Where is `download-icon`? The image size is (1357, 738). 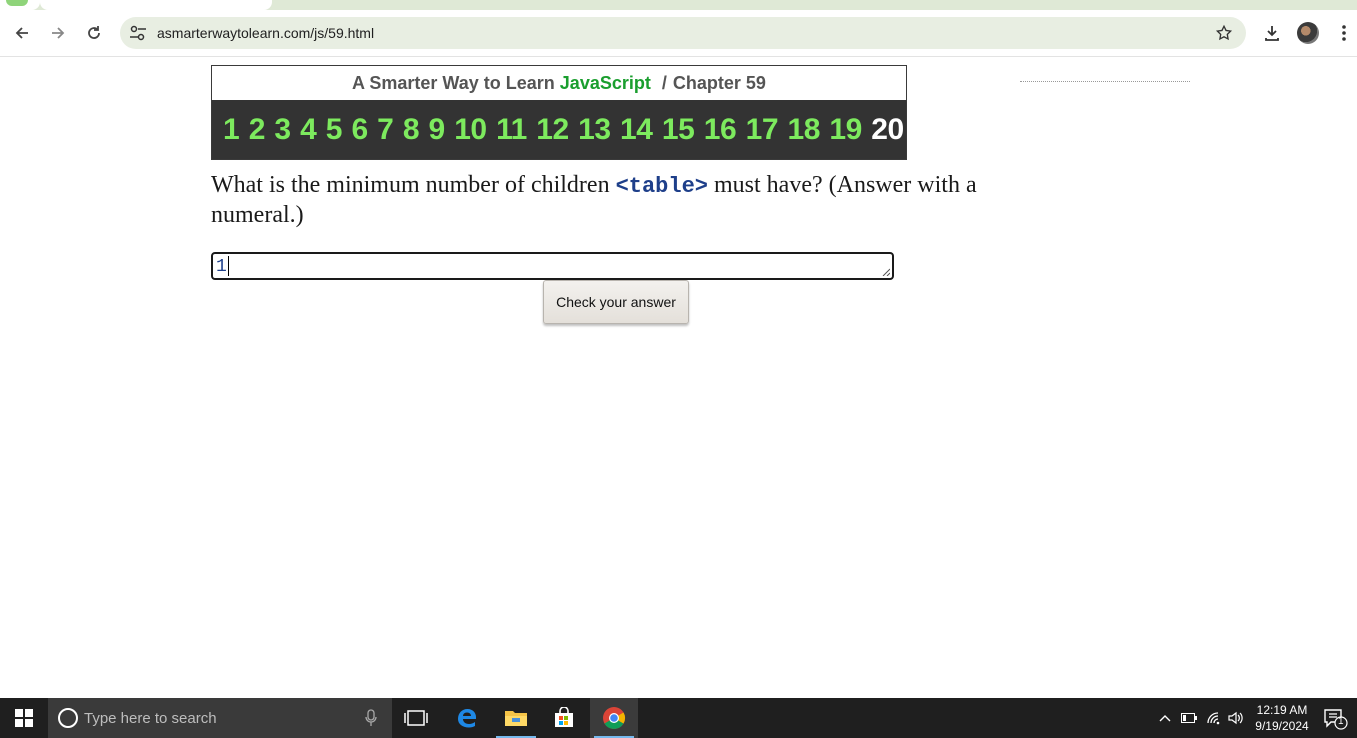 download-icon is located at coordinates (1272, 33).